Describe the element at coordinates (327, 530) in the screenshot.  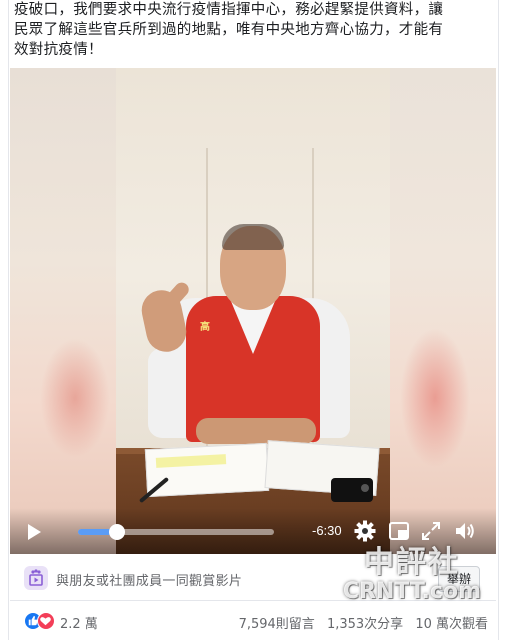
I see `time-remaining: -6:30` at that location.